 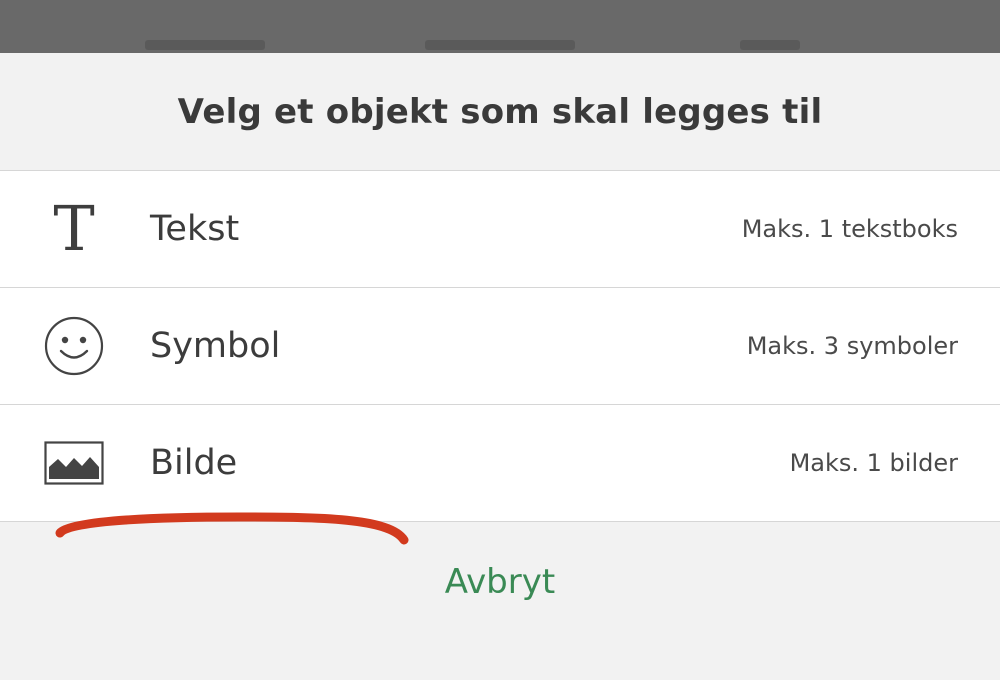 I want to click on option-symbol-label: Symbol, so click(x=215, y=346).